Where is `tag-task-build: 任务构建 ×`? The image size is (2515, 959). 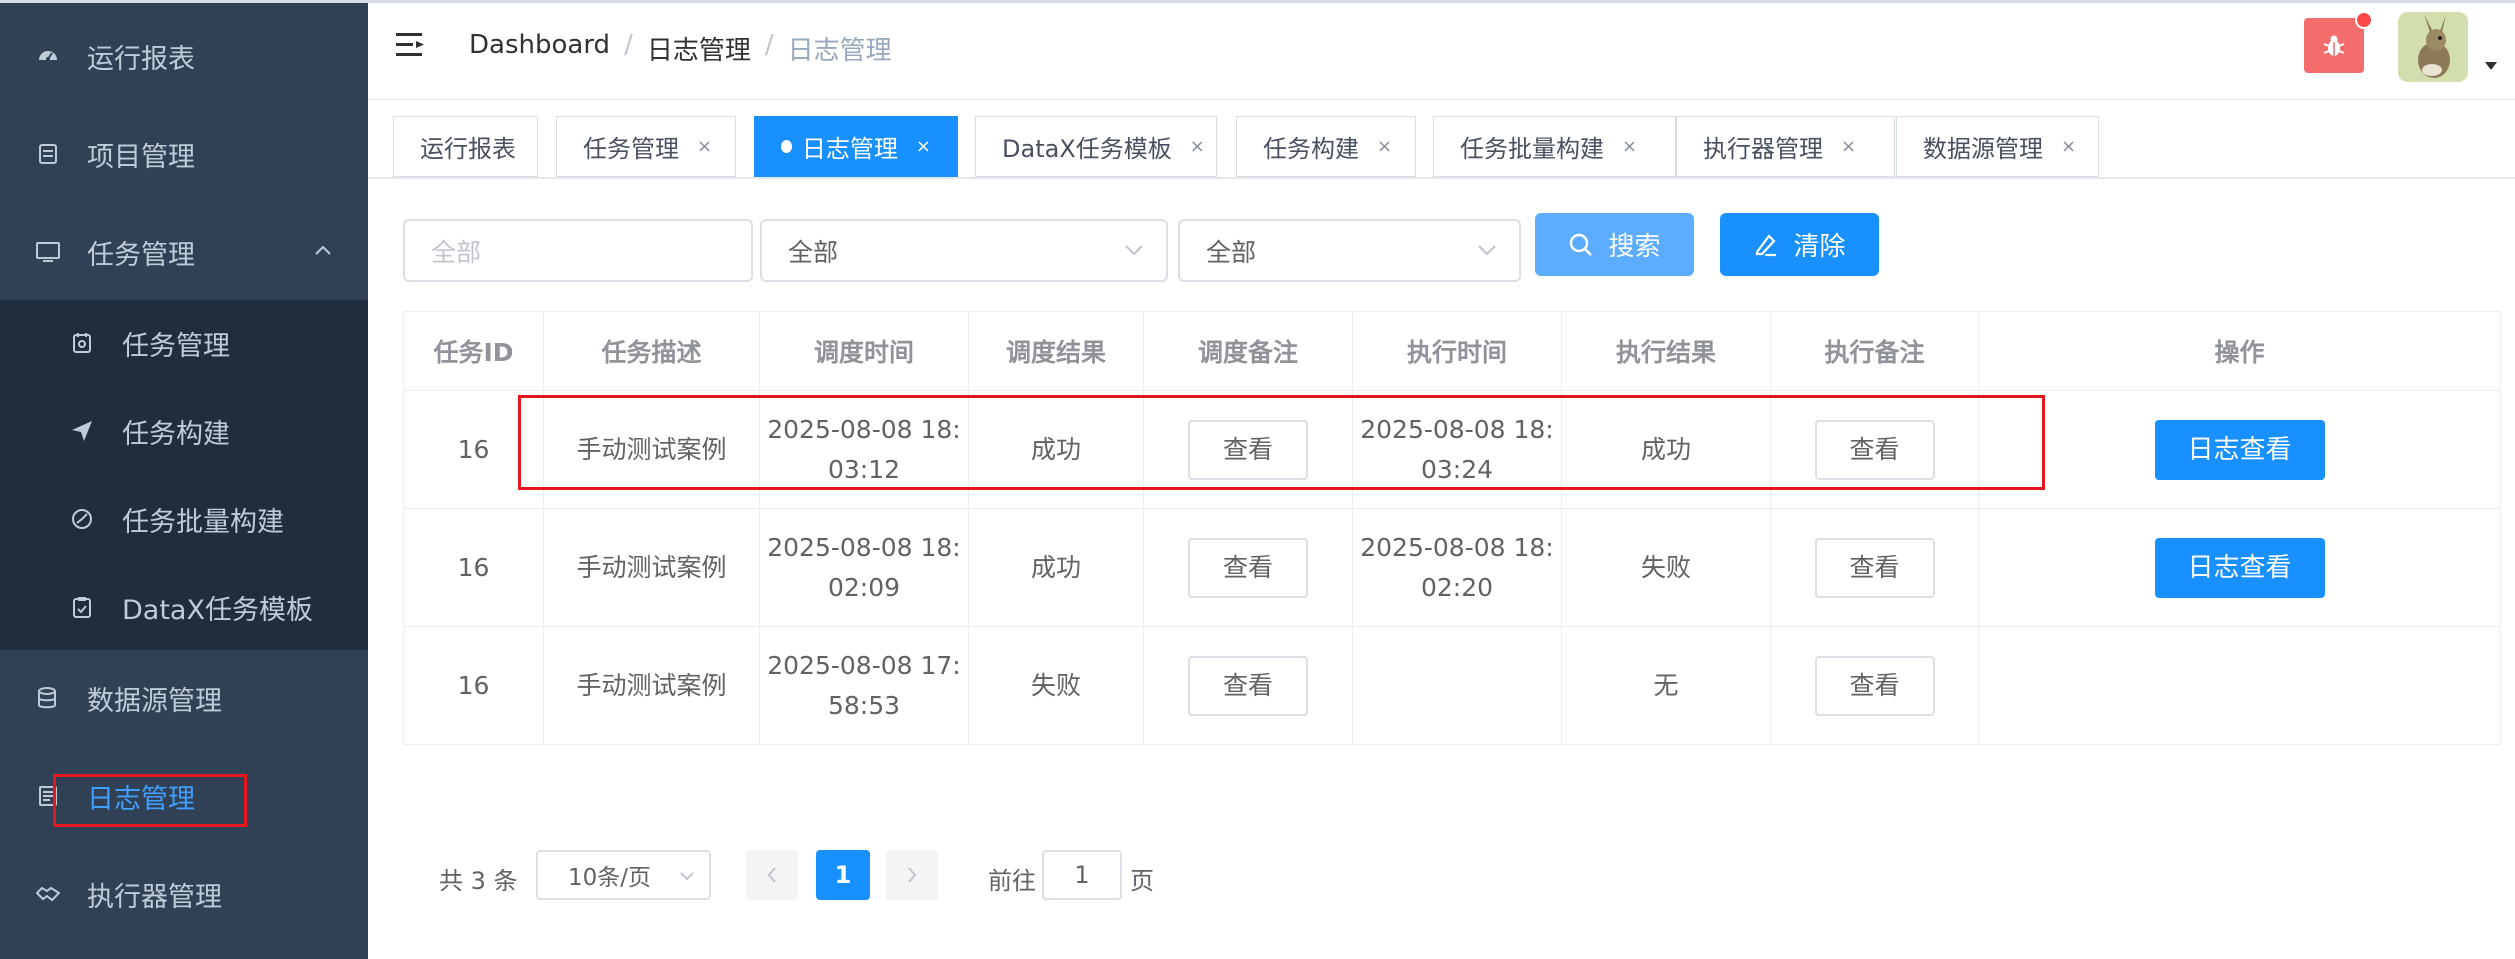
tag-task-build: 任务构建 × is located at coordinates (1326, 146).